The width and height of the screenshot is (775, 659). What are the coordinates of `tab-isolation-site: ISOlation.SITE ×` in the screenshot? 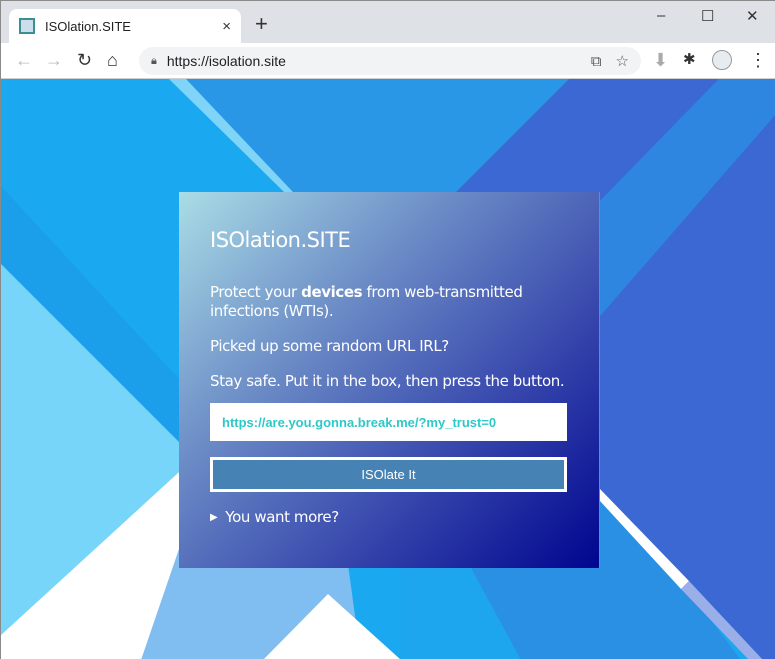 It's located at (125, 26).